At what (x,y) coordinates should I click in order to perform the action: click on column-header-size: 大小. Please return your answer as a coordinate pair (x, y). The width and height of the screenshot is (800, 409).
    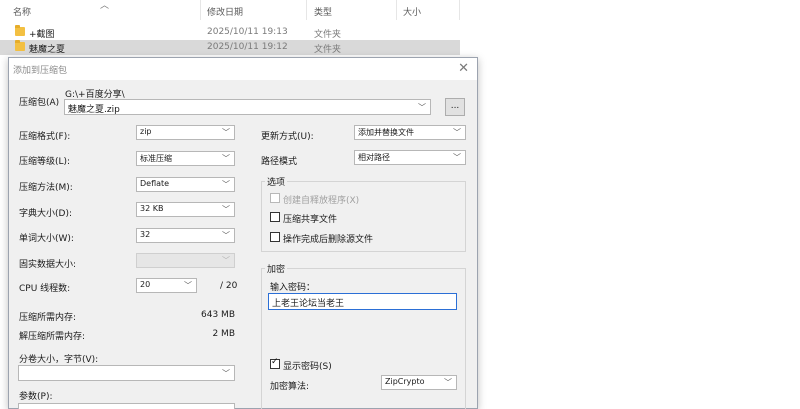
    Looking at the image, I should click on (412, 11).